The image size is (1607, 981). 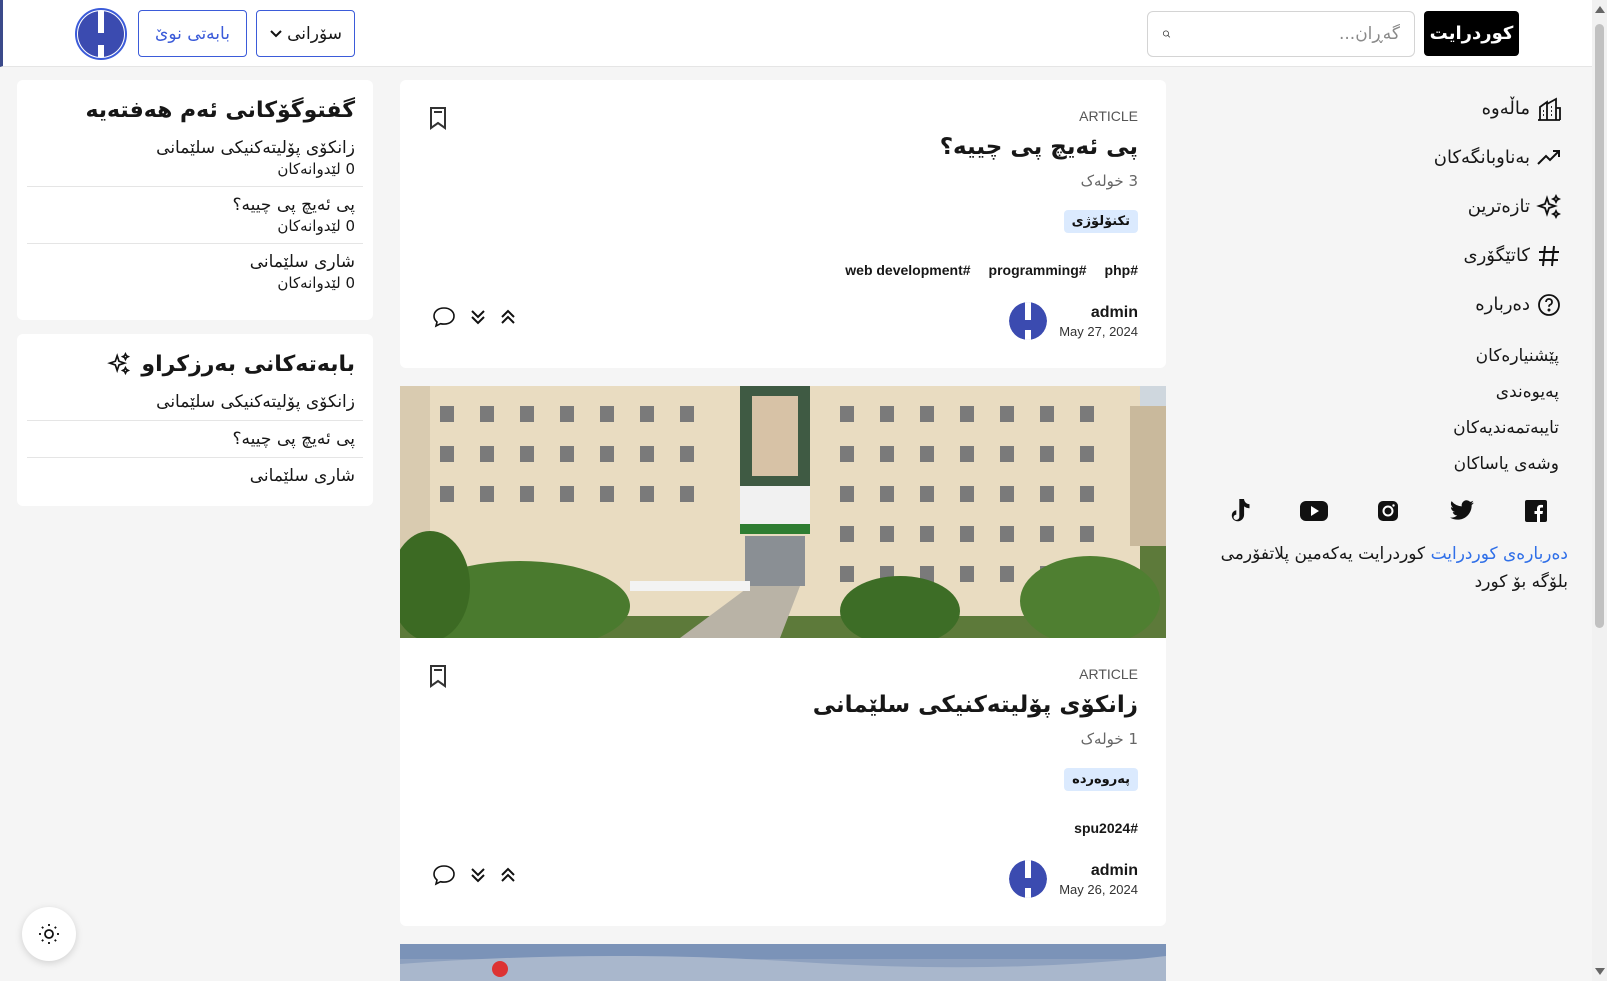 I want to click on user-avatar, so click(x=101, y=34).